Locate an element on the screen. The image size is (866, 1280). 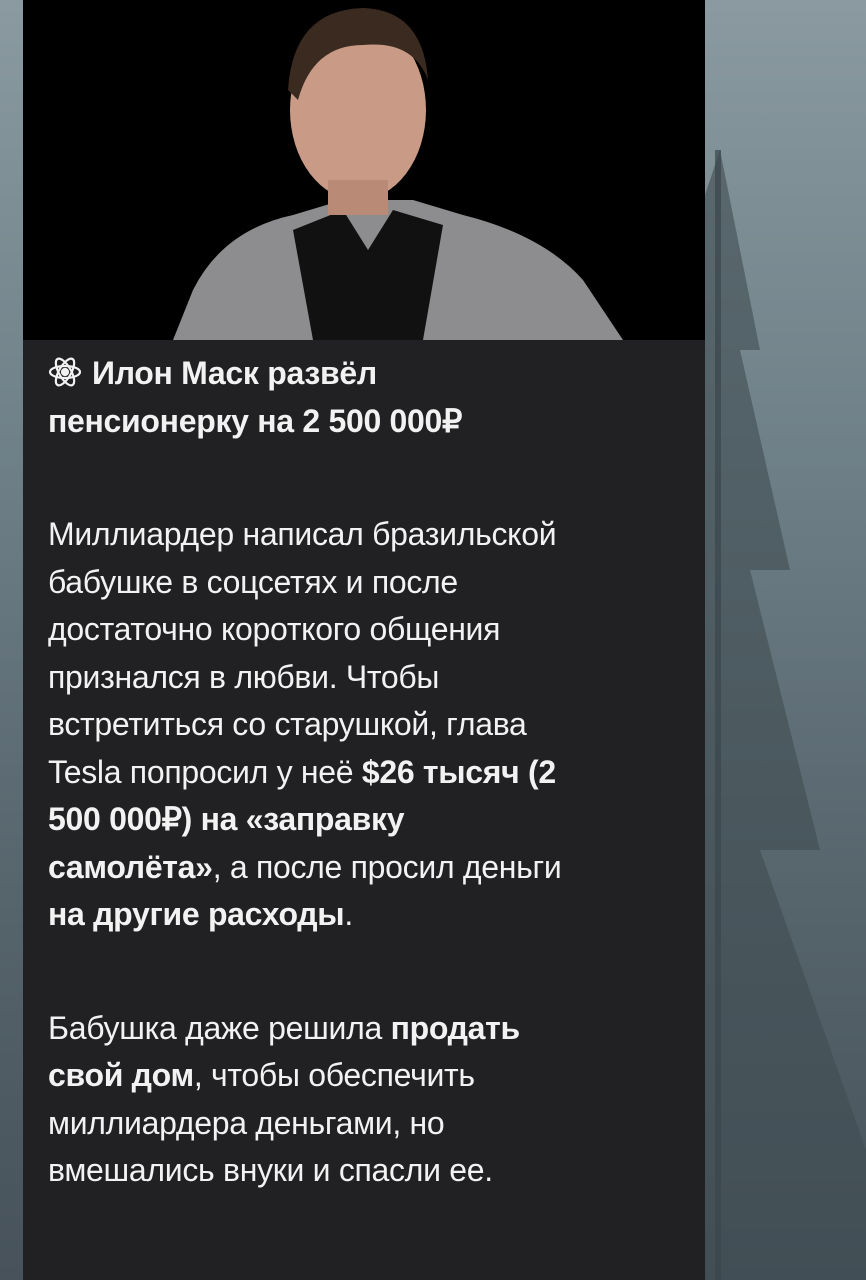
text-segment: встретиться со старушкой, глава is located at coordinates (287, 724).